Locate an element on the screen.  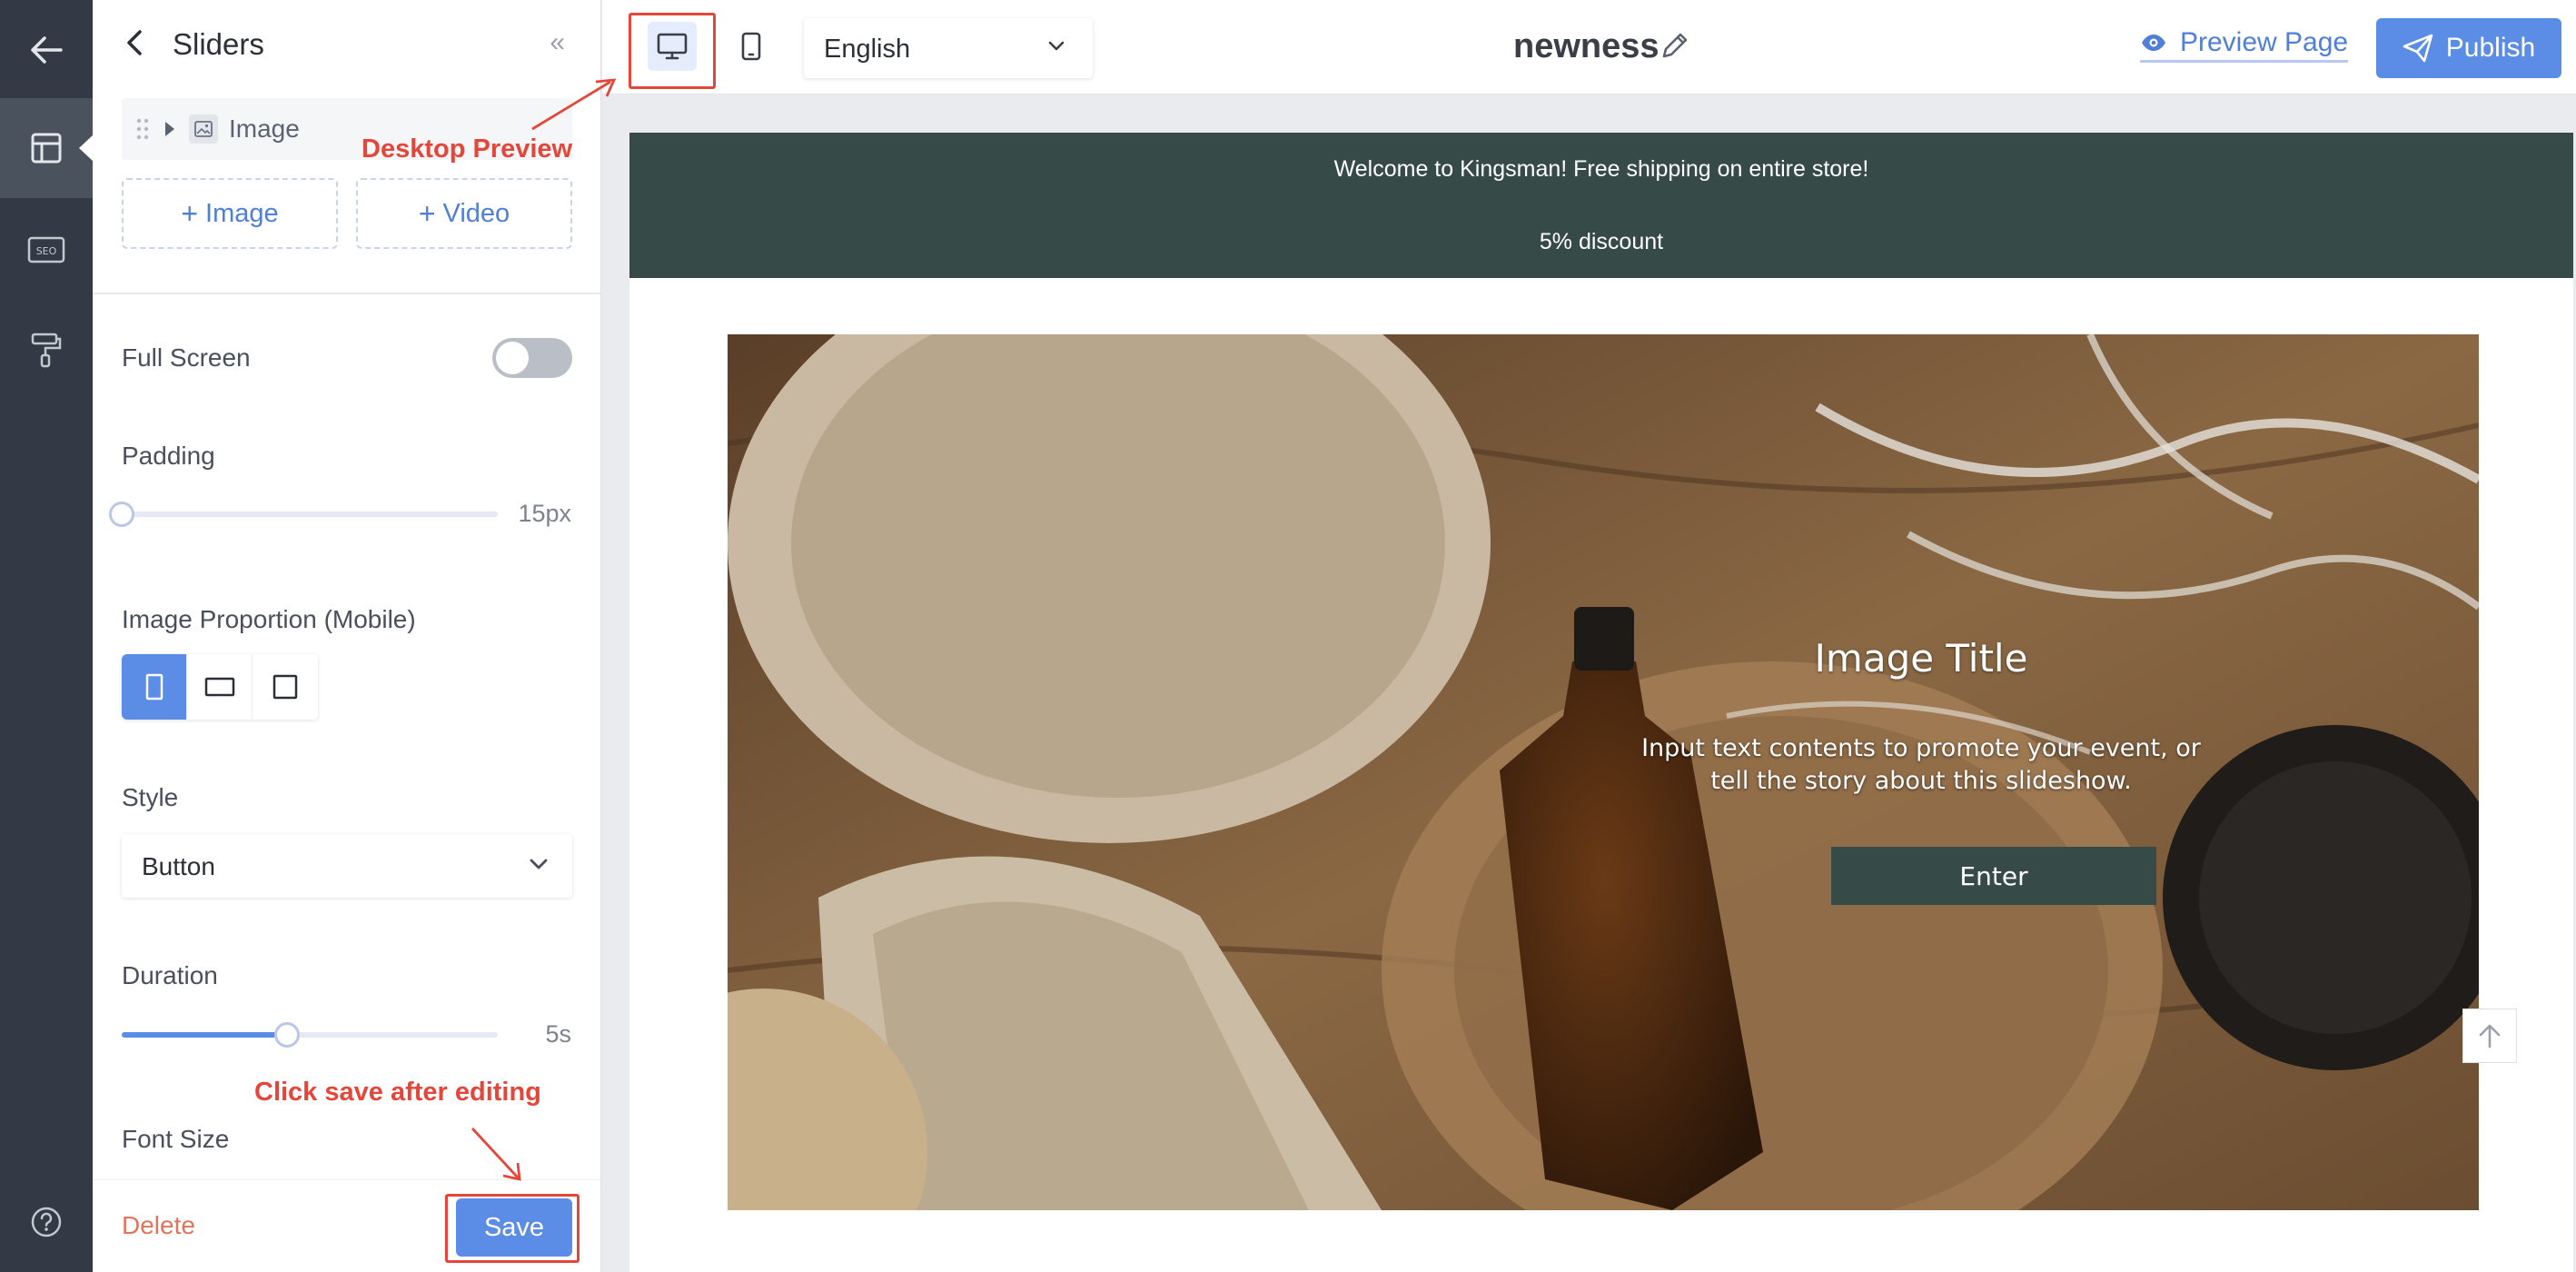
arrow-left-icon is located at coordinates (47, 50).